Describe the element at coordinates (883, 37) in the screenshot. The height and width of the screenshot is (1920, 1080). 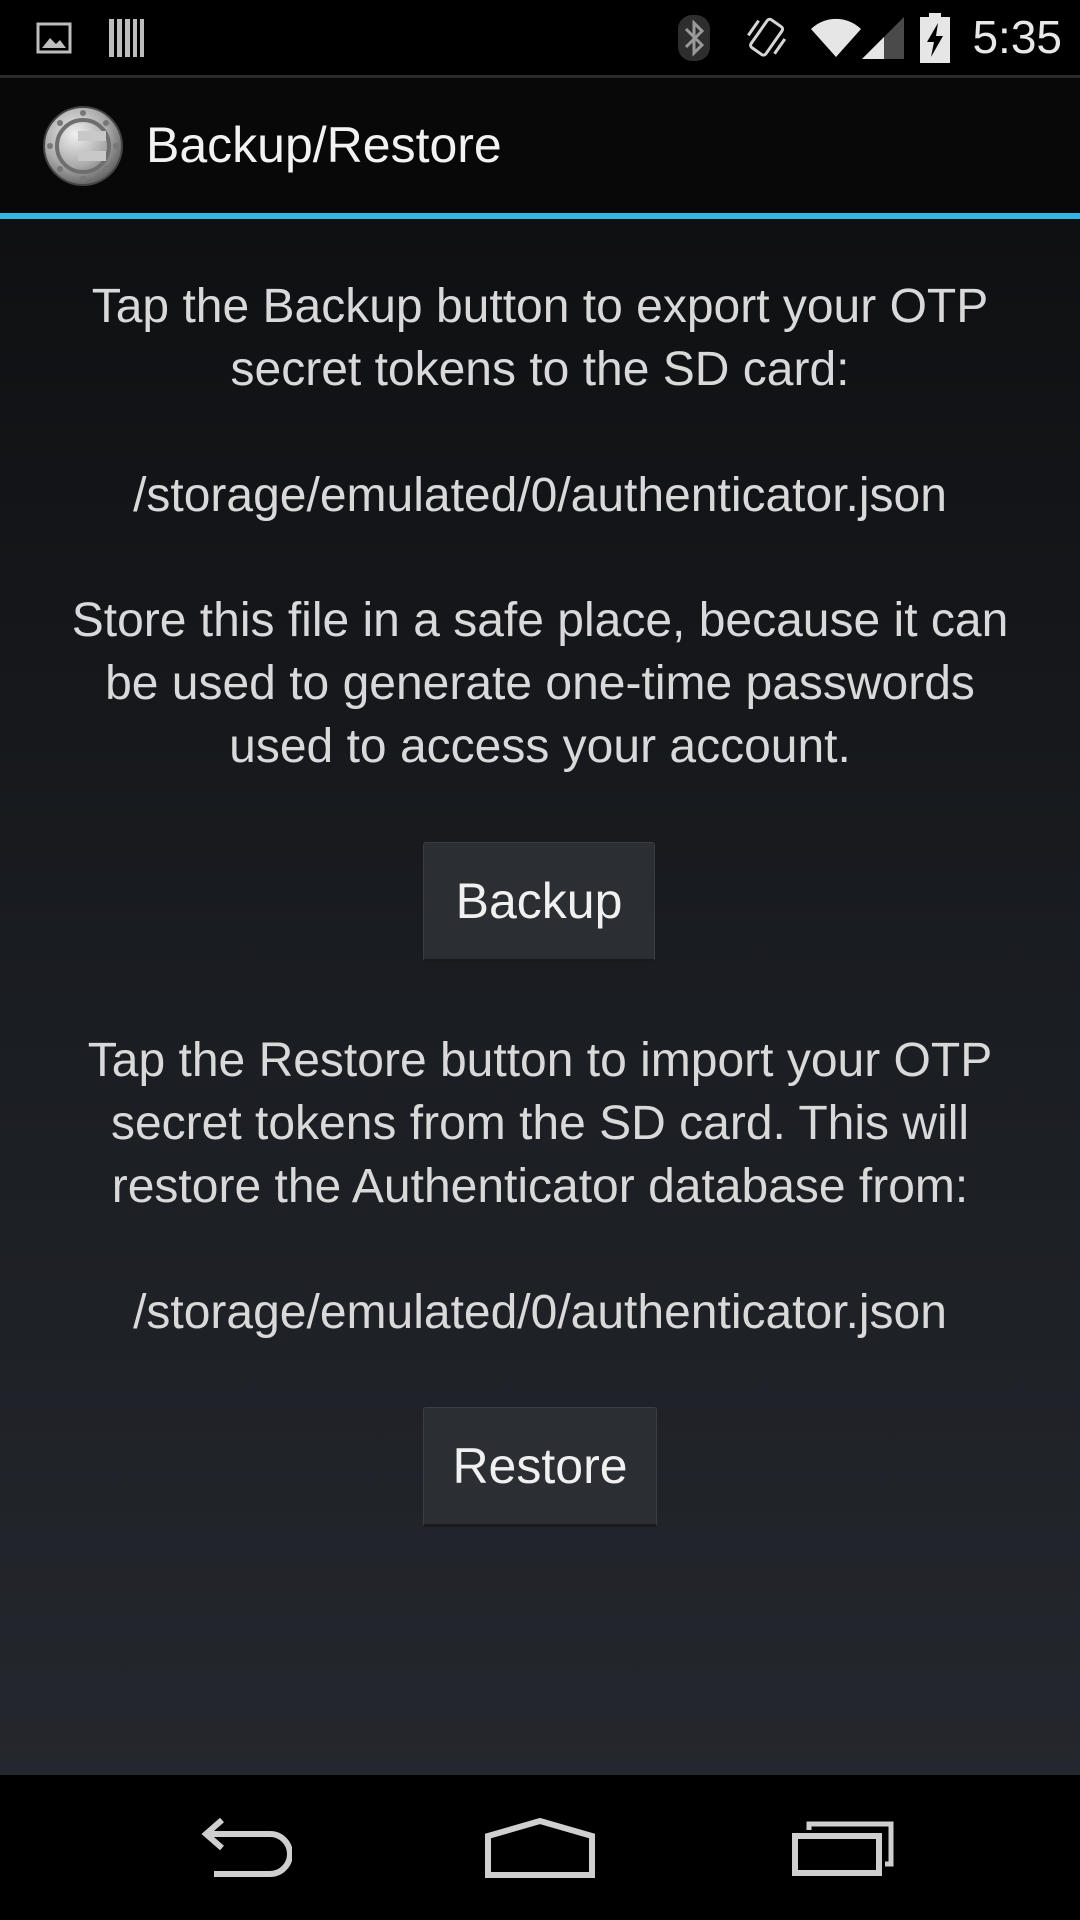
I see `cell-signal-icon` at that location.